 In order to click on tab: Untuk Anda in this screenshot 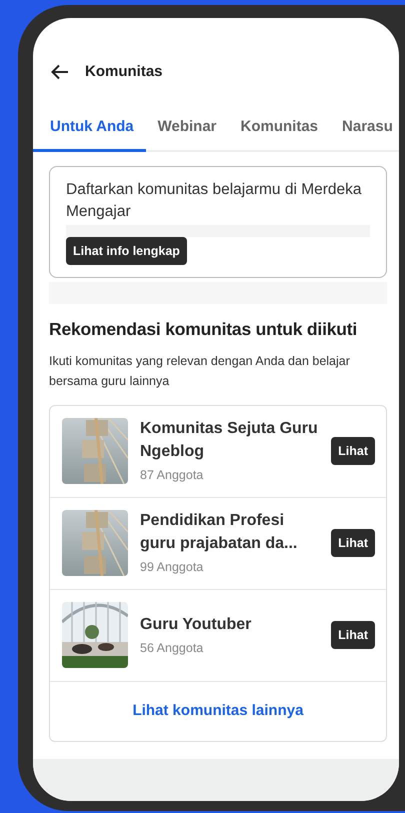, I will do `click(89, 134)`.